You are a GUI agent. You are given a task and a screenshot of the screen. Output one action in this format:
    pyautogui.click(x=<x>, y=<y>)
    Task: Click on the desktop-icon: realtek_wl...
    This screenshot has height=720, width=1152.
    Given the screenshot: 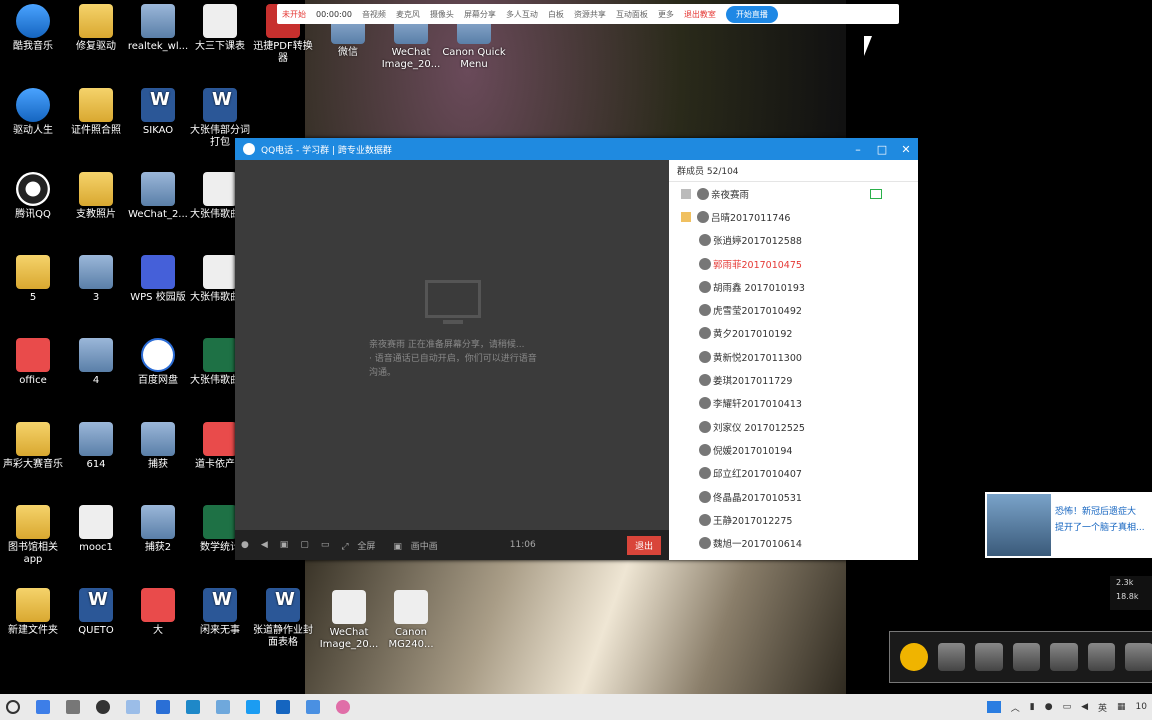 What is the action you would take?
    pyautogui.click(x=158, y=28)
    